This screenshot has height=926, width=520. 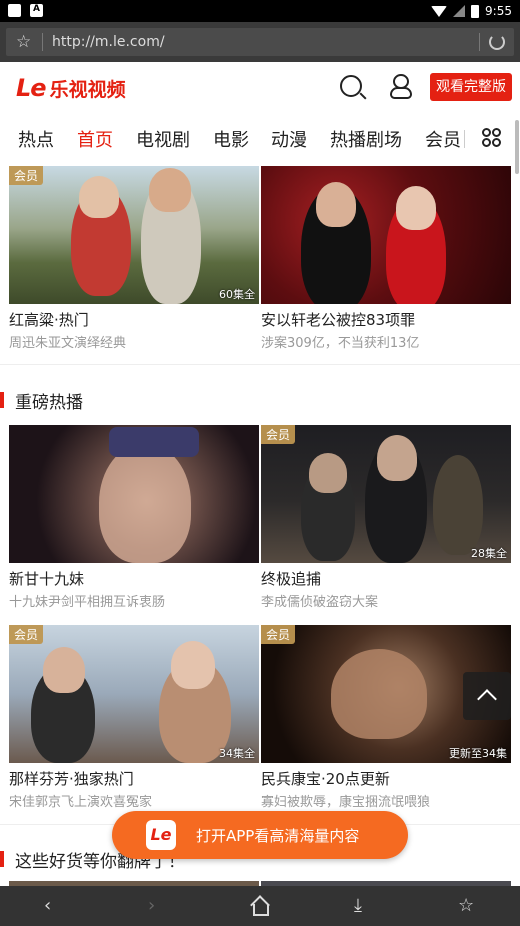 What do you see at coordinates (134, 778) in the screenshot?
I see `video-title: 那样芬芳·独家热门` at bounding box center [134, 778].